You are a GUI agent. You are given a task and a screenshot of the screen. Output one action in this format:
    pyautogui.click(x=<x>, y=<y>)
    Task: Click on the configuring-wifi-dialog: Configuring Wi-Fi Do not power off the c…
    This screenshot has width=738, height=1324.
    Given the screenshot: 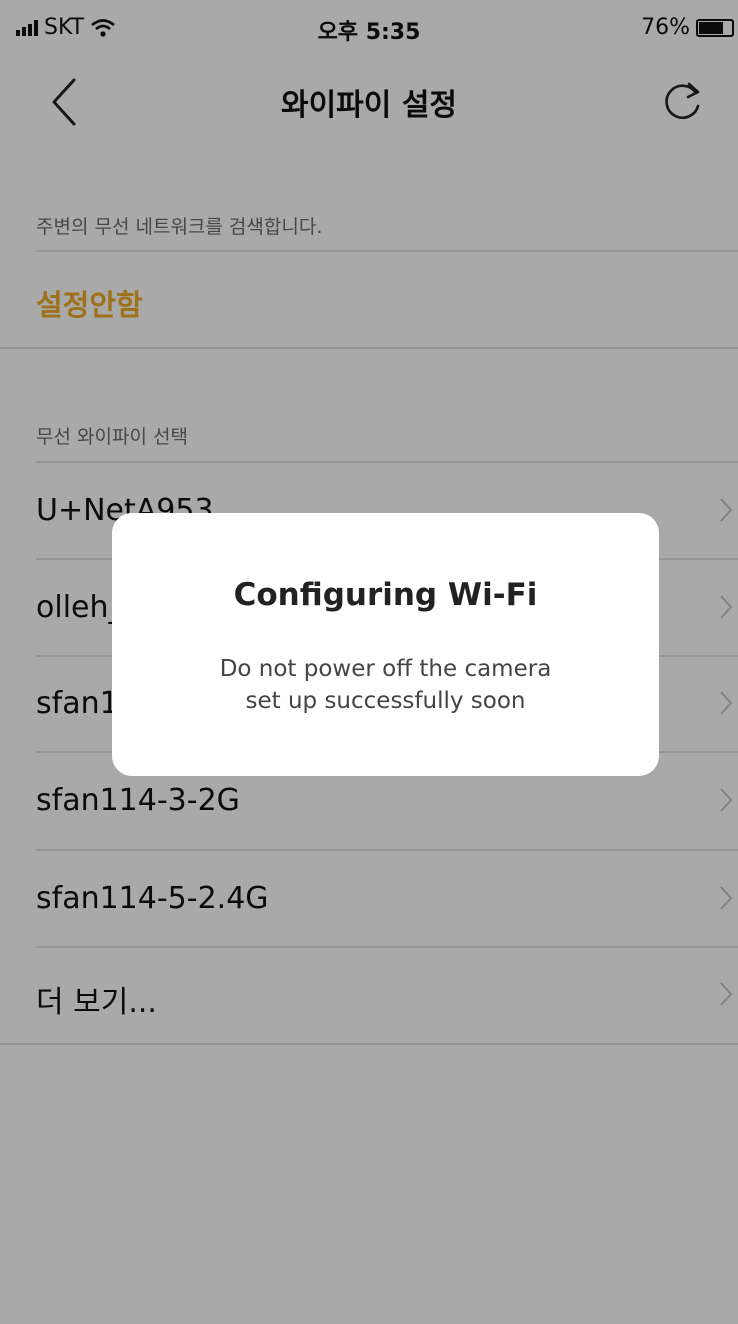 What is the action you would take?
    pyautogui.click(x=385, y=644)
    